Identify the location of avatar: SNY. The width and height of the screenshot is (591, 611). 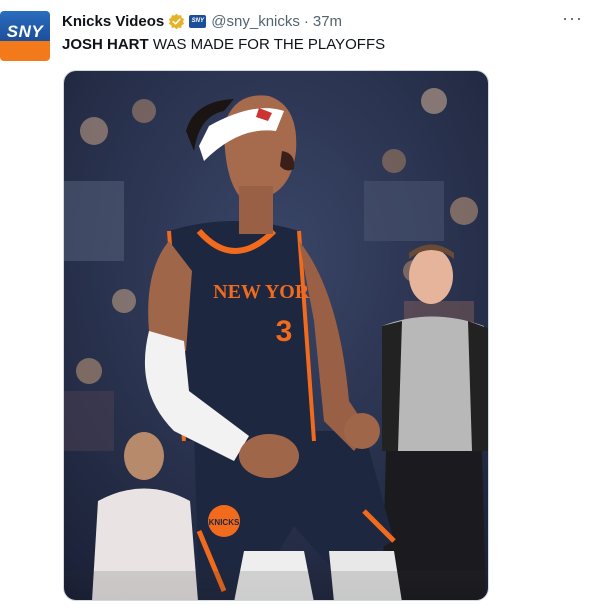
(25, 36).